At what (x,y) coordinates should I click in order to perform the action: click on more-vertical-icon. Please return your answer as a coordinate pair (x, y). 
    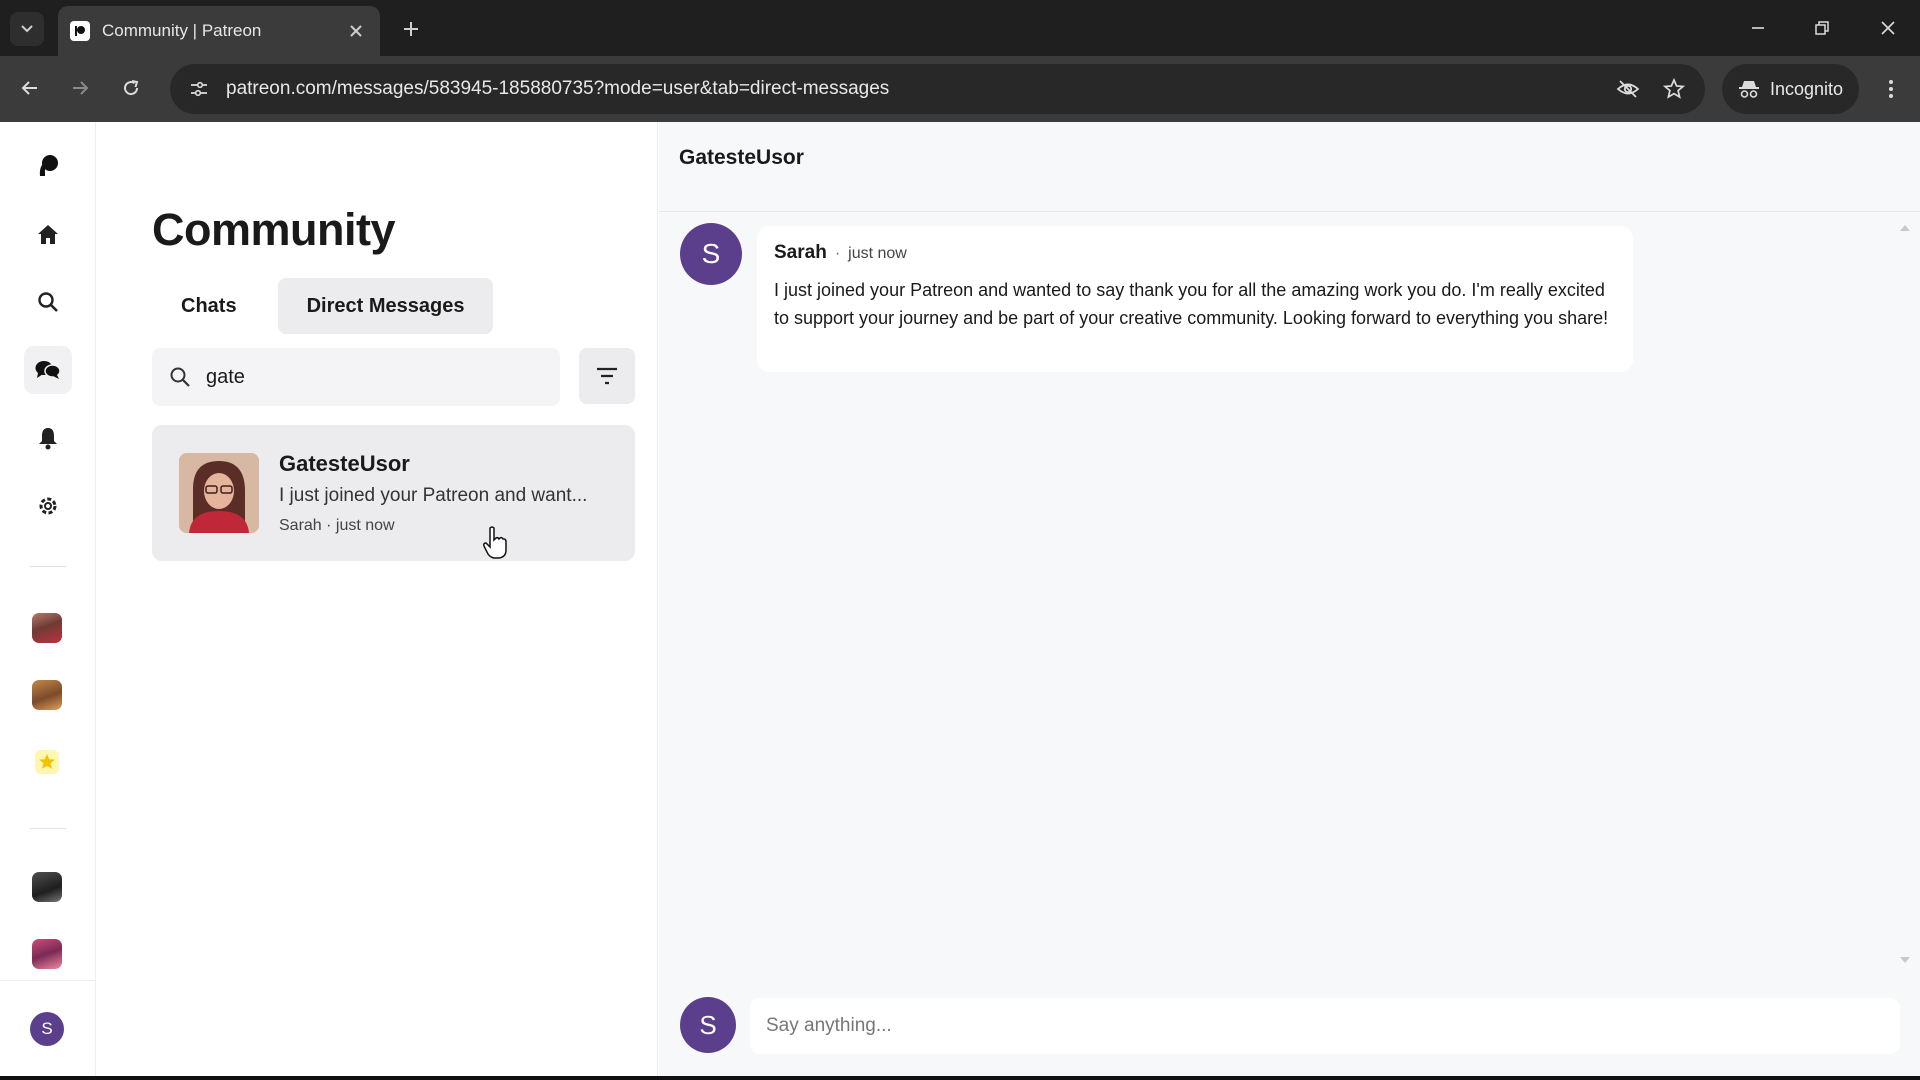
    Looking at the image, I should click on (1891, 89).